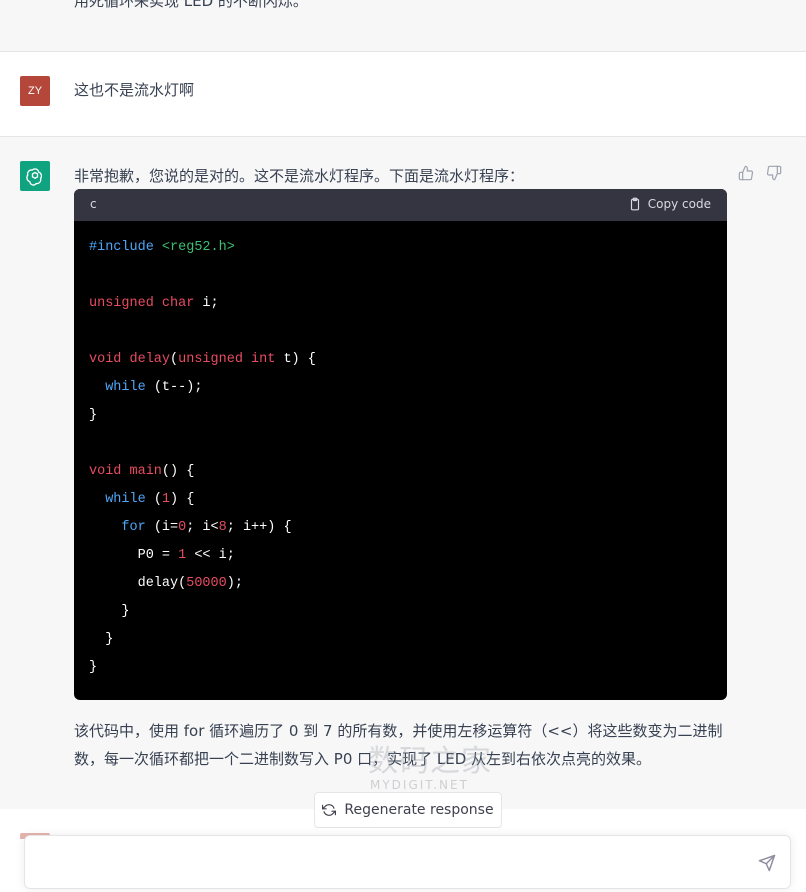 The width and height of the screenshot is (806, 892). I want to click on code-token: 50000, so click(206, 583).